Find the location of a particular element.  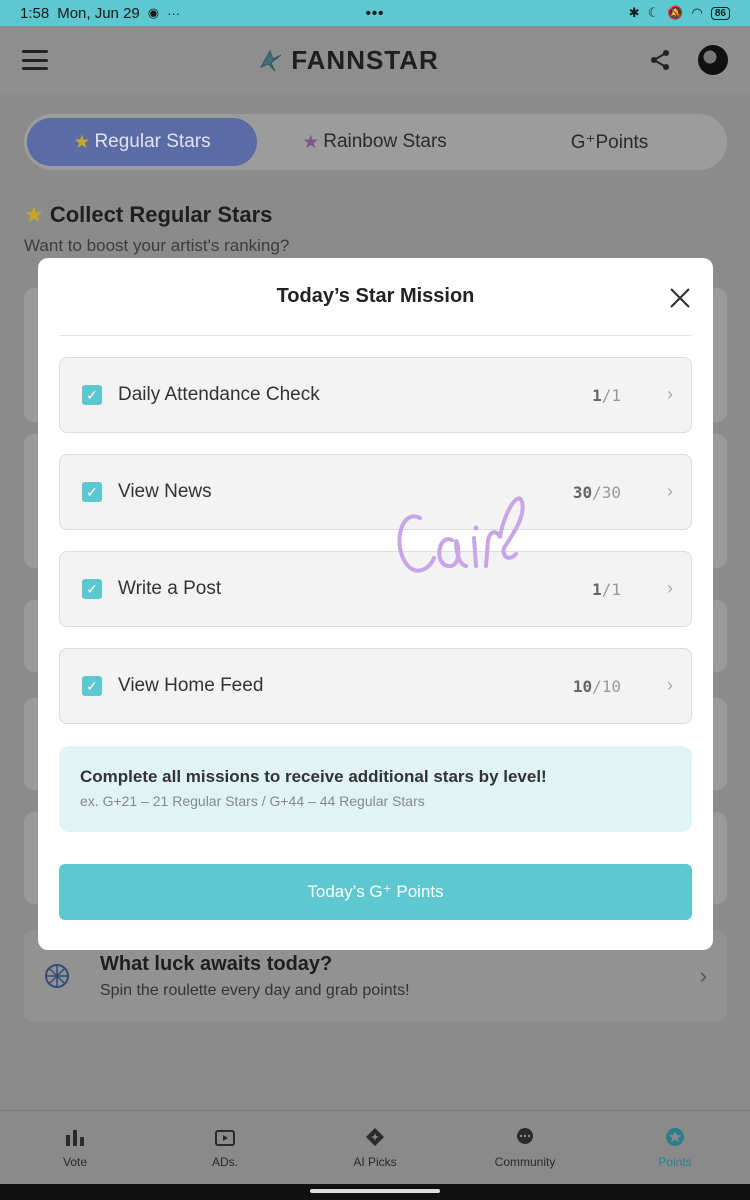

nav-ads: ADs. is located at coordinates (225, 1148).